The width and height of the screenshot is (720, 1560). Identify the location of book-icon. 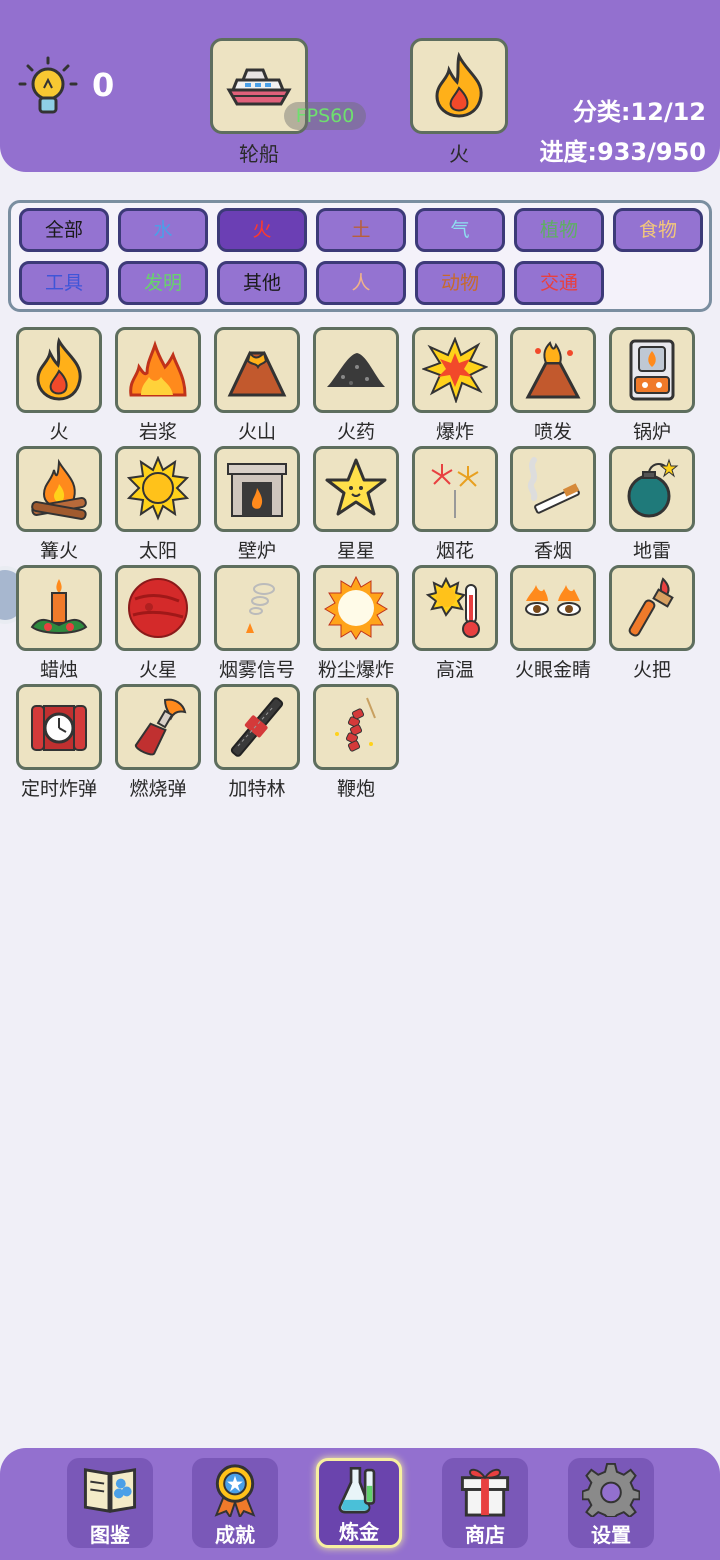
(110, 1490).